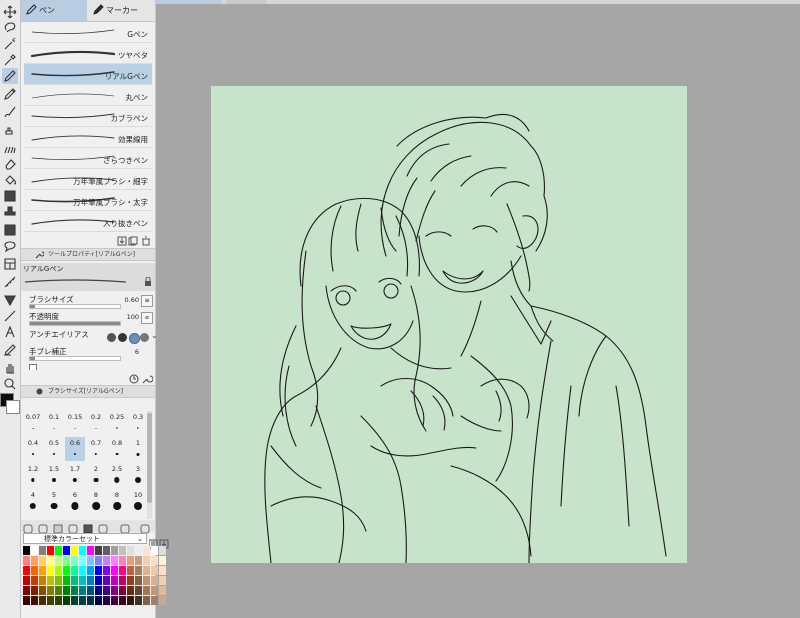 This screenshot has width=800, height=618. What do you see at coordinates (75, 323) in the screenshot?
I see `opacity-slider` at bounding box center [75, 323].